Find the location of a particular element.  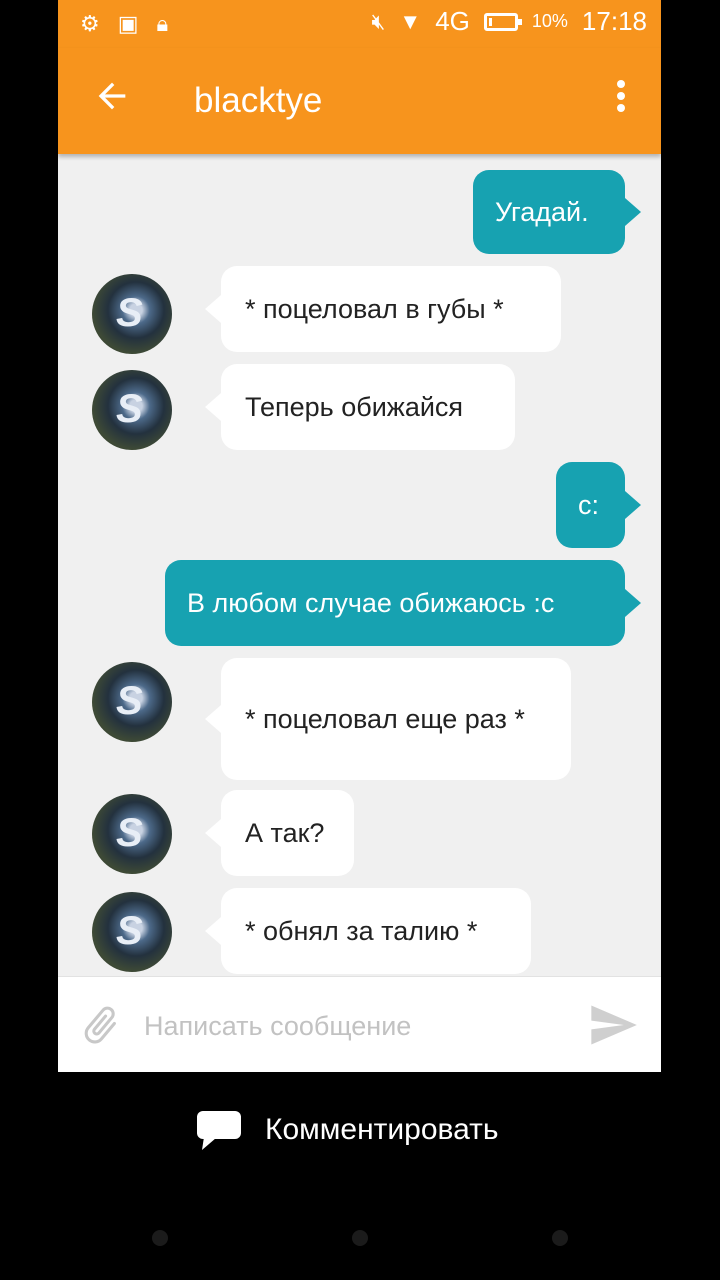

back-button is located at coordinates (112, 100).